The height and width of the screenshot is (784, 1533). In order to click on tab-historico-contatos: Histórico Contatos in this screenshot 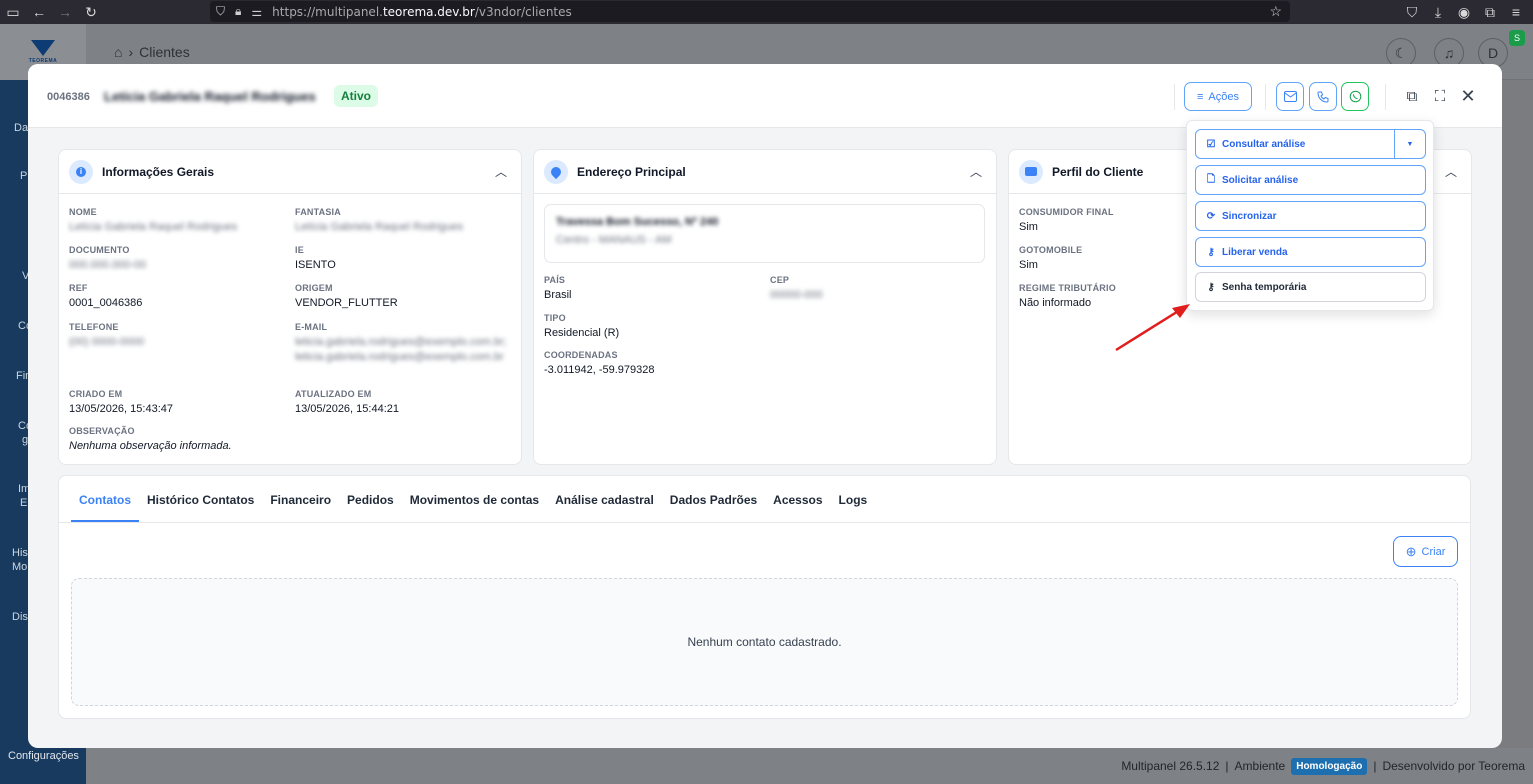, I will do `click(200, 499)`.